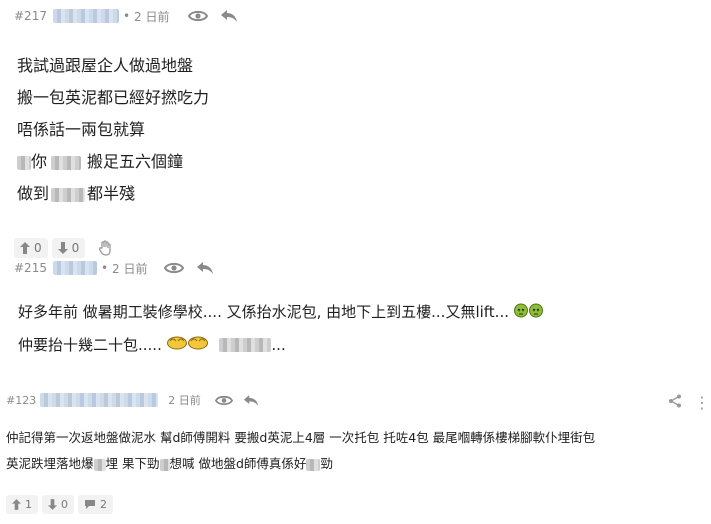 Image resolution: width=711 pixels, height=524 pixels. I want to click on comment-bubble-icon, so click(90, 504).